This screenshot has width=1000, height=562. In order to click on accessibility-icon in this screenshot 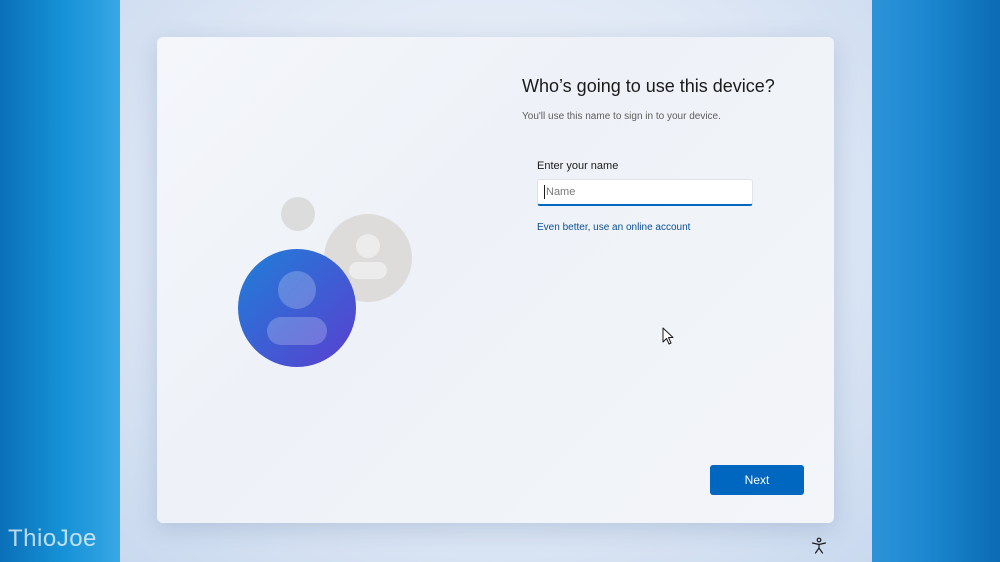, I will do `click(819, 546)`.